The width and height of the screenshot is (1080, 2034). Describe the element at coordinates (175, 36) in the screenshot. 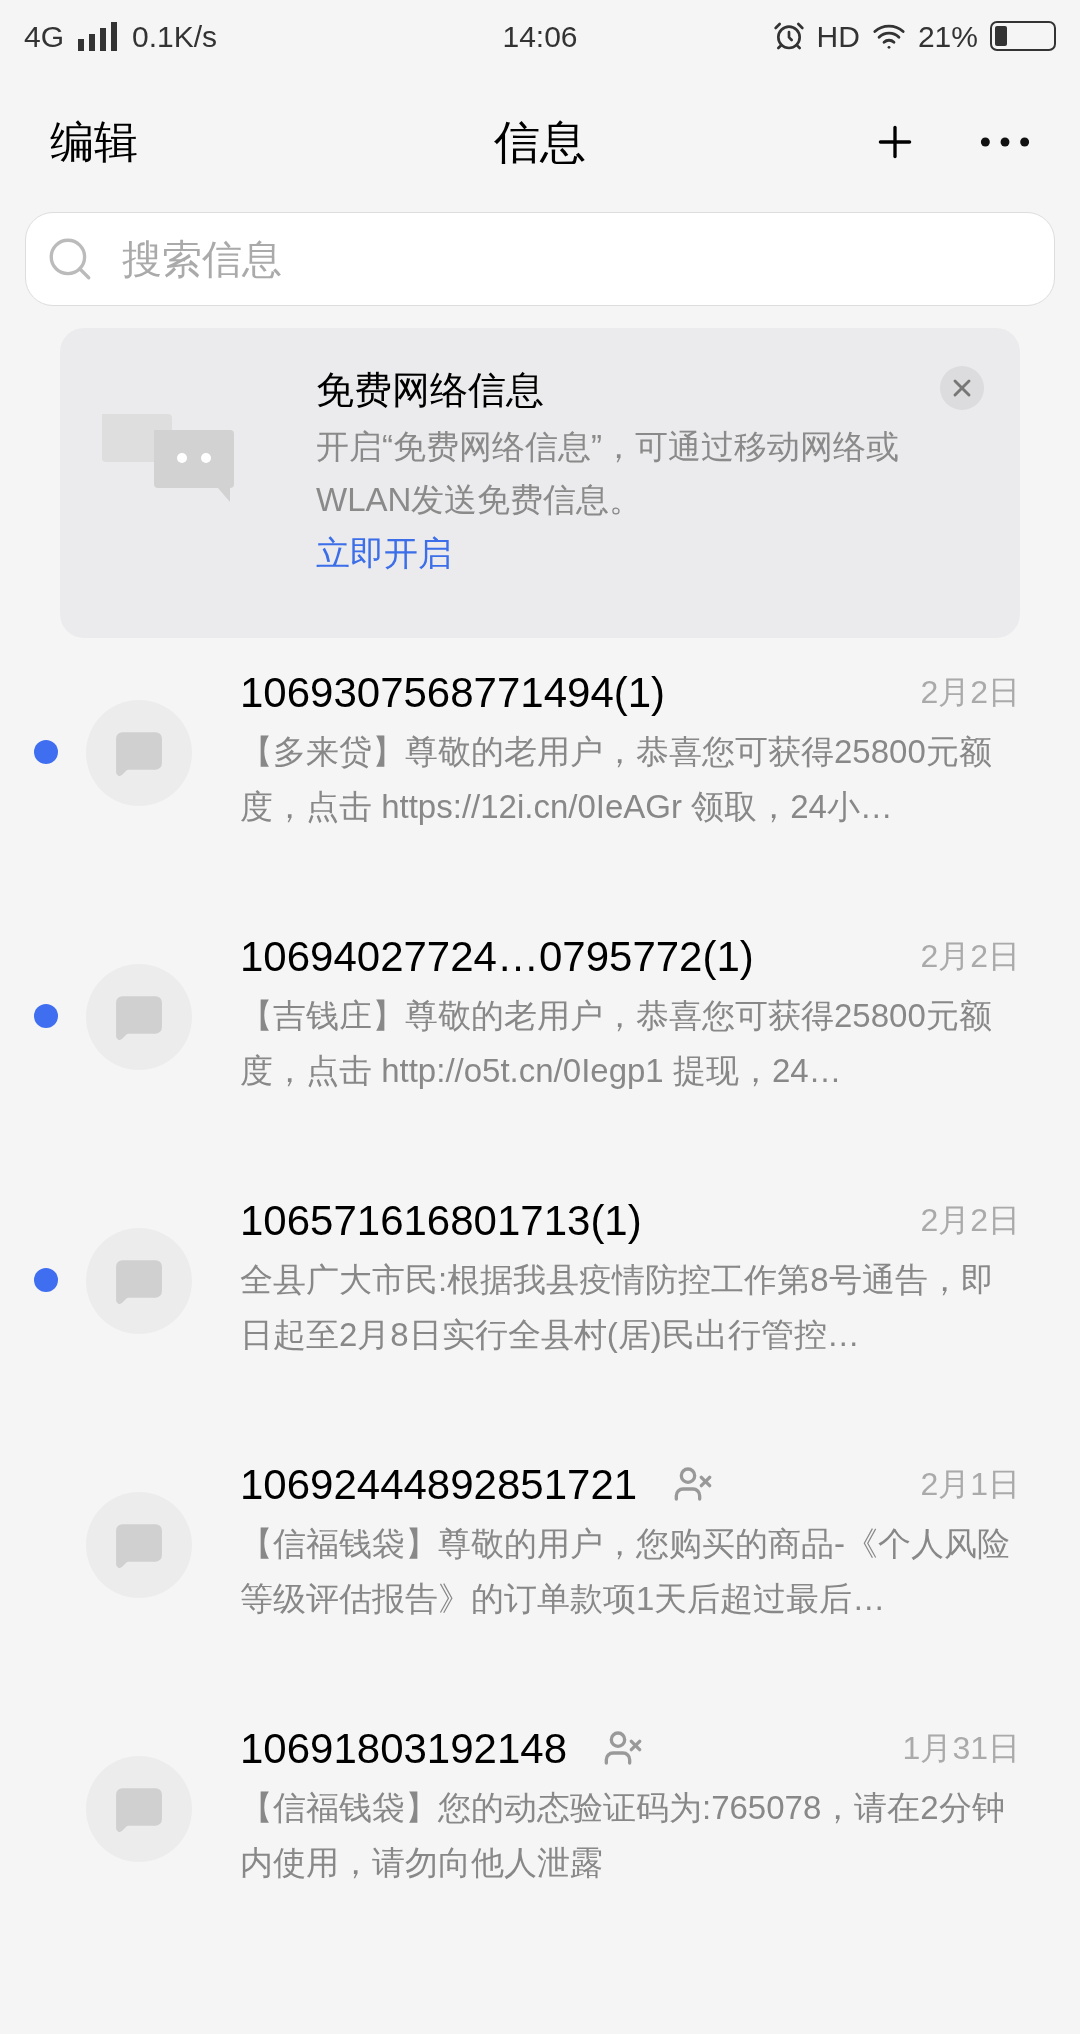

I see `network-speed: 0.1K/s` at that location.